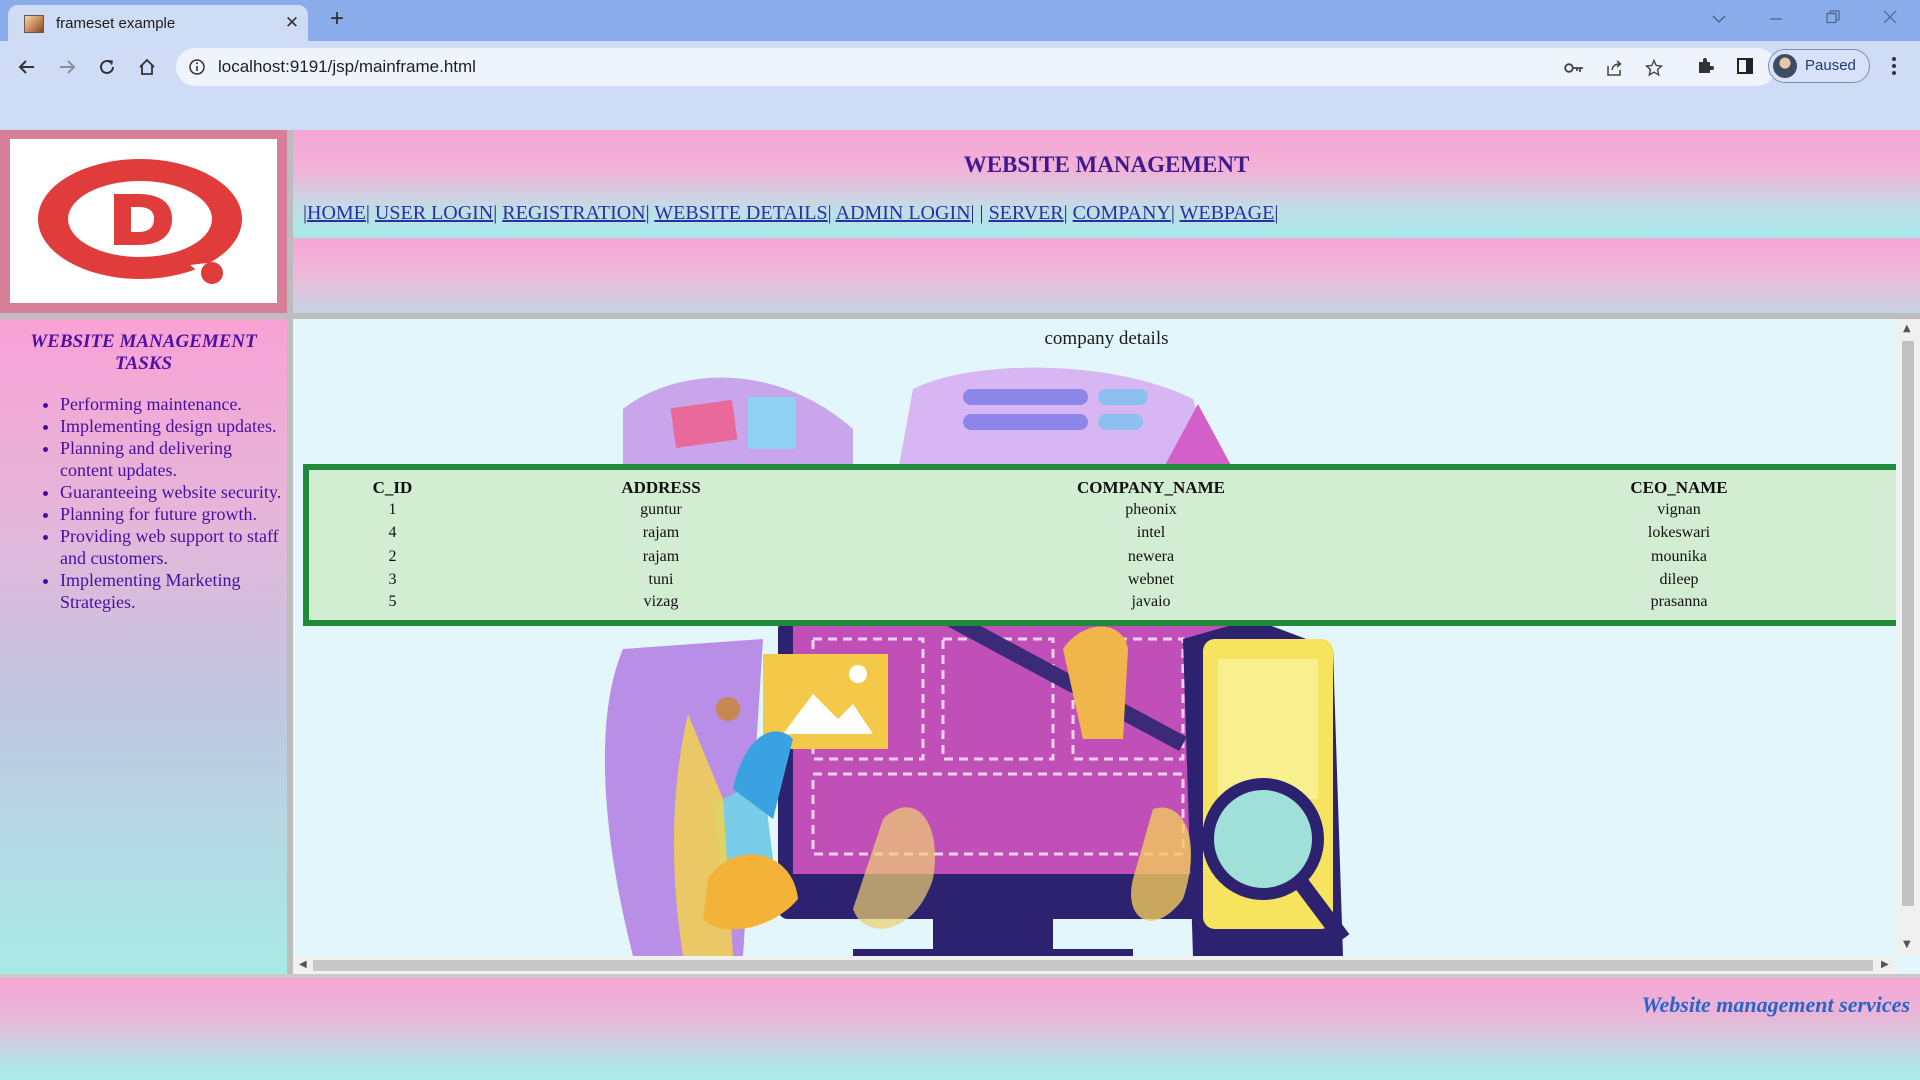 This screenshot has width=1920, height=1080. Describe the element at coordinates (303, 964) in the screenshot. I see `scroll-left-icon: ◀` at that location.